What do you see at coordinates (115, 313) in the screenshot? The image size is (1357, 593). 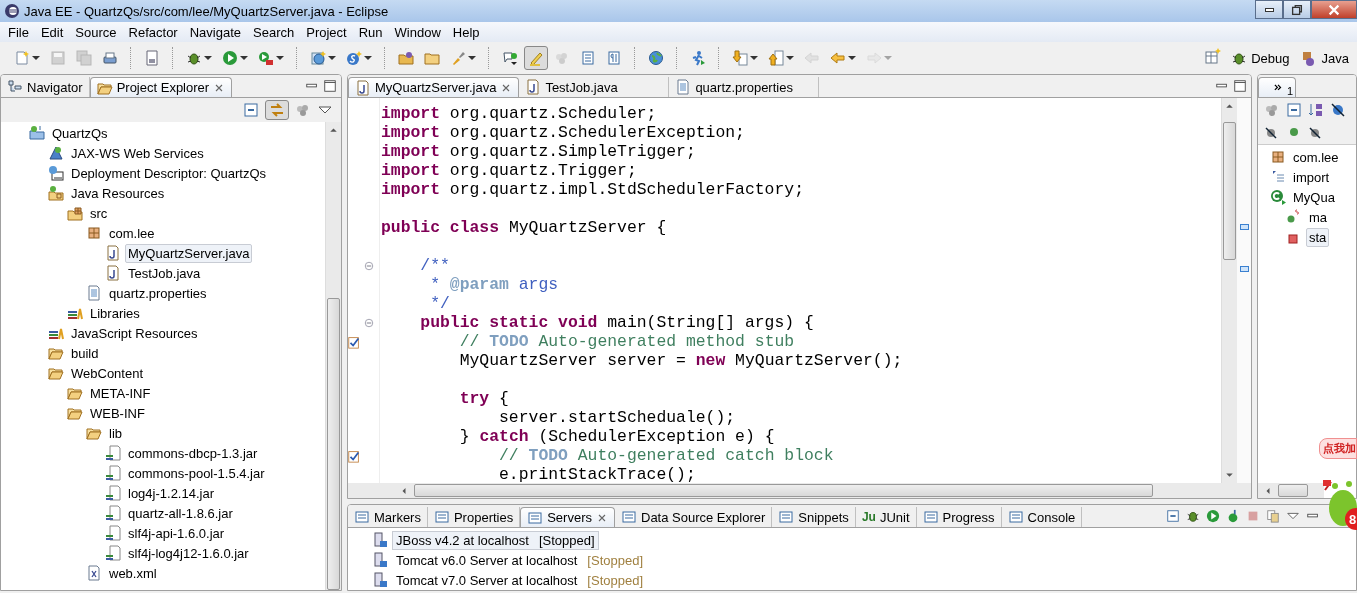 I see `tree-item: Libraries` at bounding box center [115, 313].